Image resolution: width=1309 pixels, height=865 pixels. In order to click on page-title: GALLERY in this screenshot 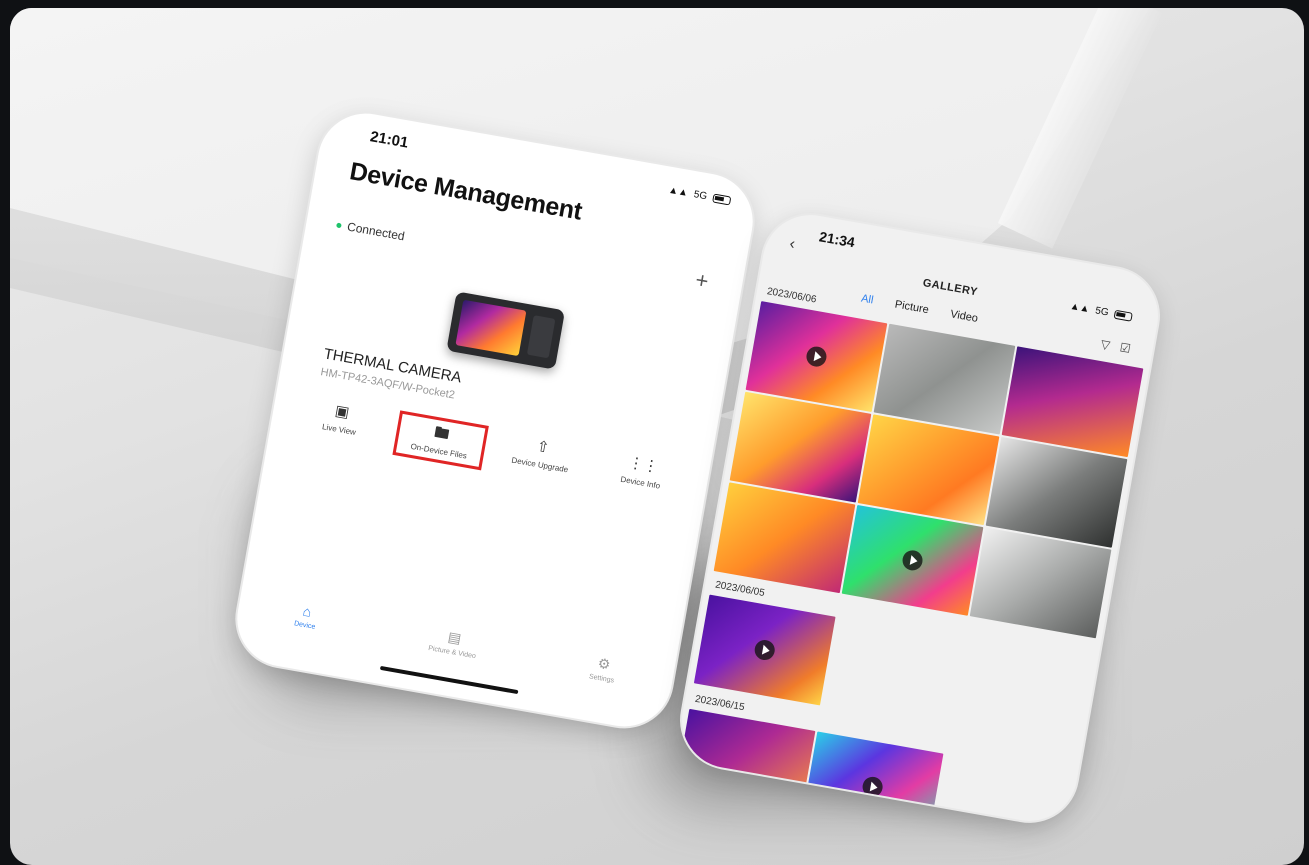, I will do `click(950, 288)`.